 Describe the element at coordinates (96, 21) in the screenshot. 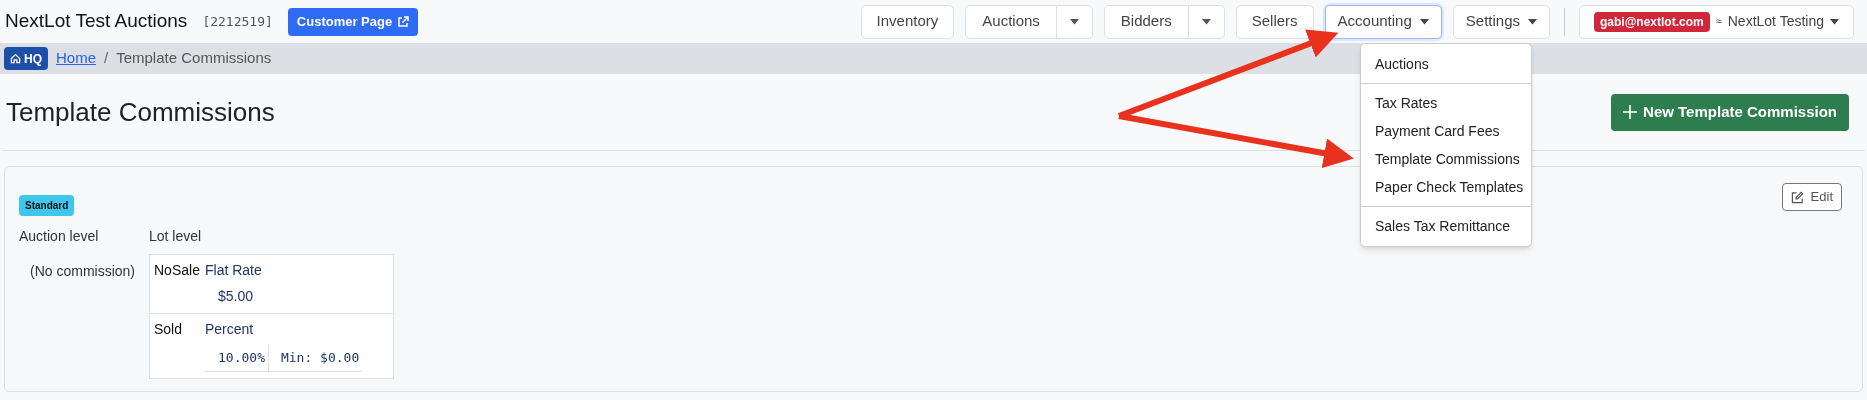

I see `site-title: NextLot Test Auctions` at that location.